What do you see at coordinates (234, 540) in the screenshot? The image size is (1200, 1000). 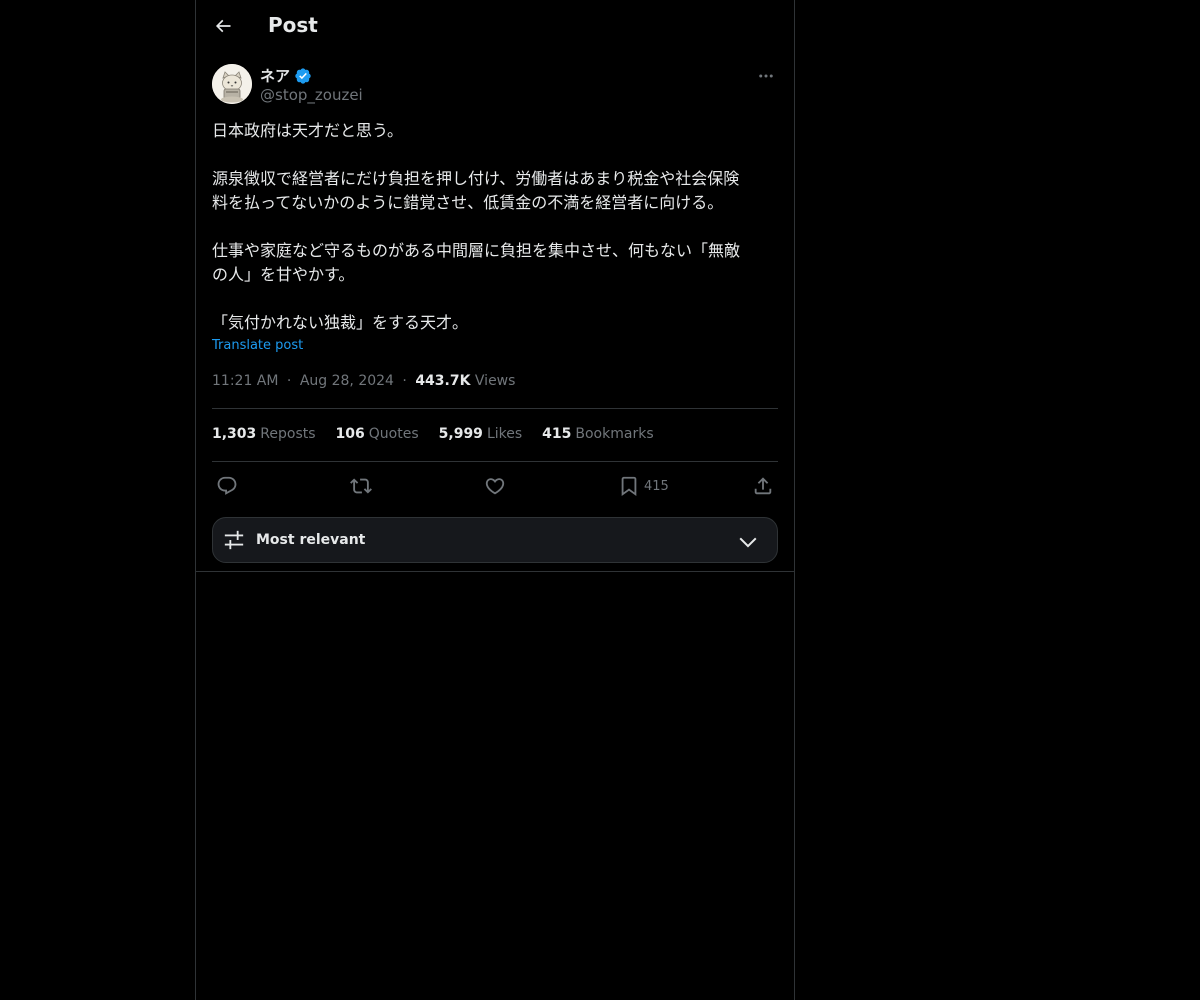 I see `sliders-icon` at bounding box center [234, 540].